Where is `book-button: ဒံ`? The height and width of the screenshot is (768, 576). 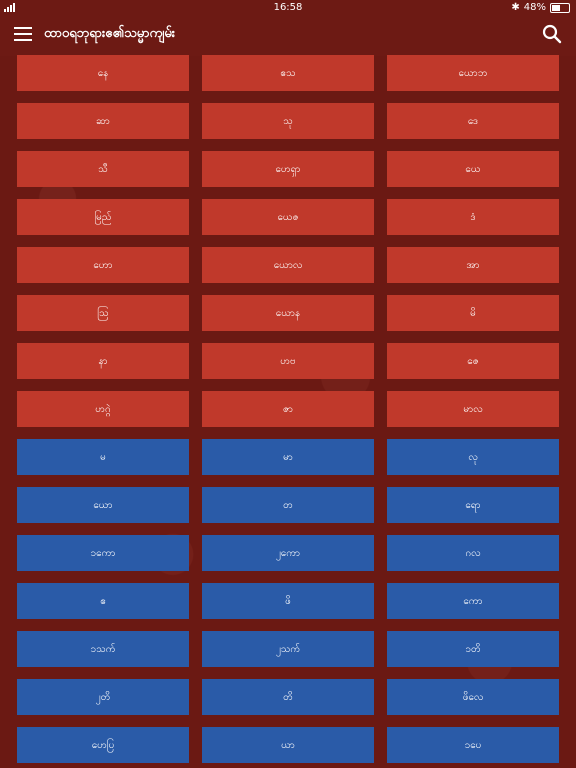 book-button: ဒံ is located at coordinates (473, 217).